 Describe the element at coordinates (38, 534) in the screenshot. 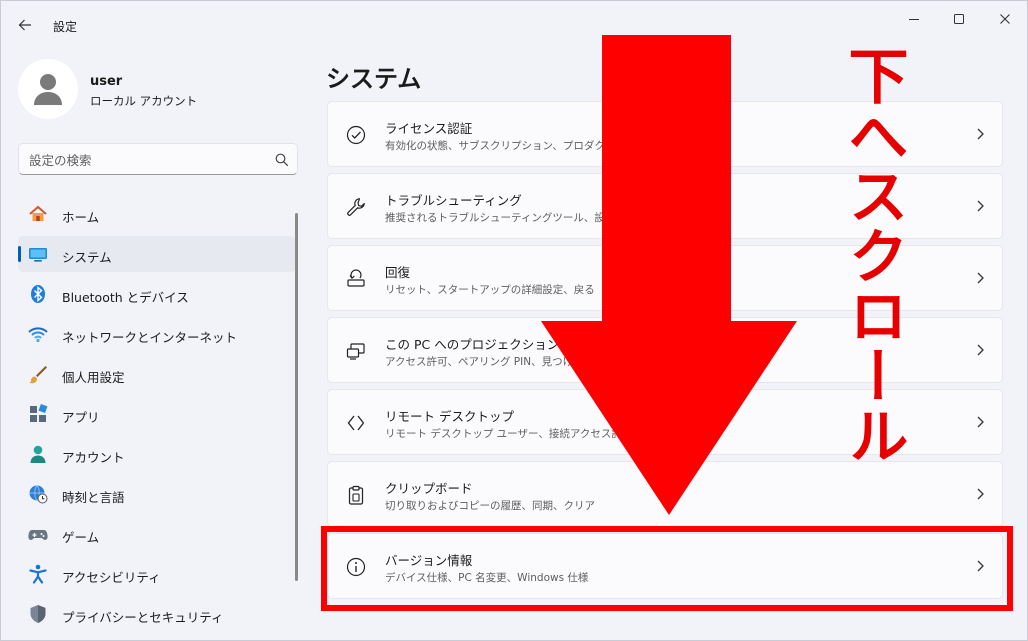

I see `gamepad-icon` at that location.